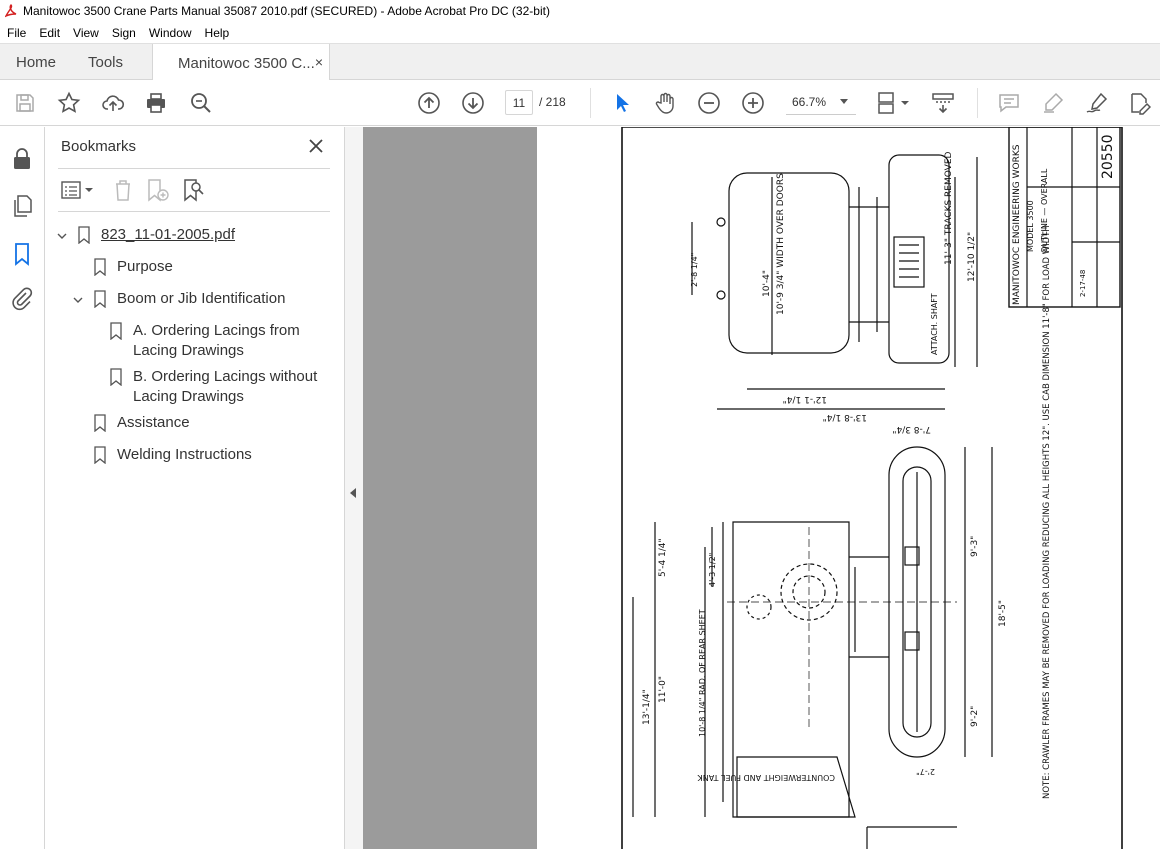 Image resolution: width=1160 pixels, height=849 pixels. What do you see at coordinates (694, 270) in the screenshot?
I see `dim-label: 2'-8 1/4"` at bounding box center [694, 270].